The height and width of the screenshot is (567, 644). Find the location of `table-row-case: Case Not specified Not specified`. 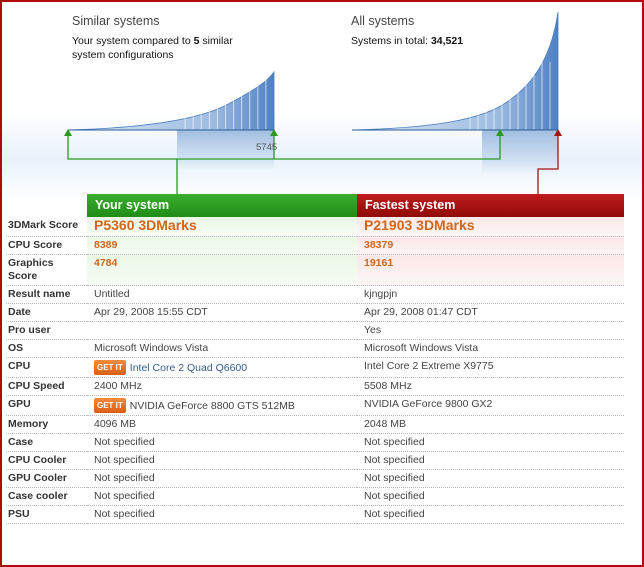

table-row-case: Case Not specified Not specified is located at coordinates (315, 442).